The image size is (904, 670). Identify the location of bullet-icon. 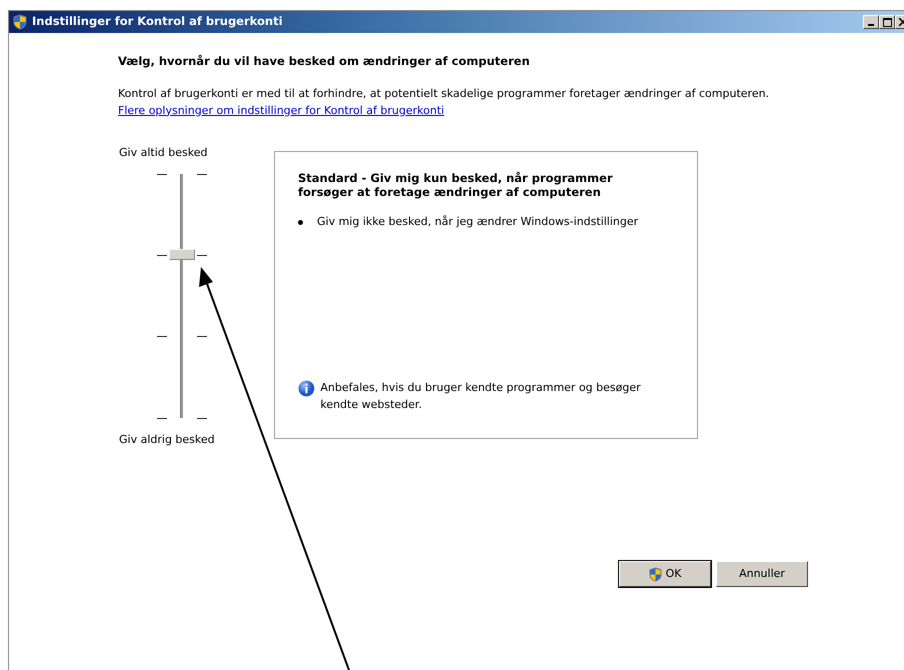
(300, 222).